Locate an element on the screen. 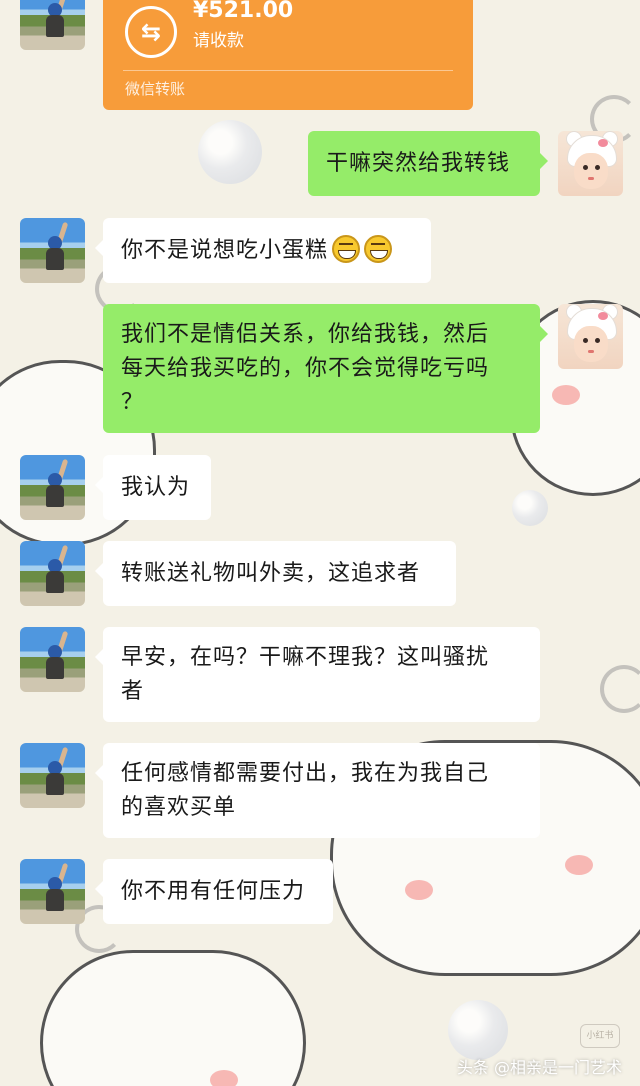 This screenshot has height=1086, width=640. message-row: 你不是说想吃小蛋糕 is located at coordinates (320, 253).